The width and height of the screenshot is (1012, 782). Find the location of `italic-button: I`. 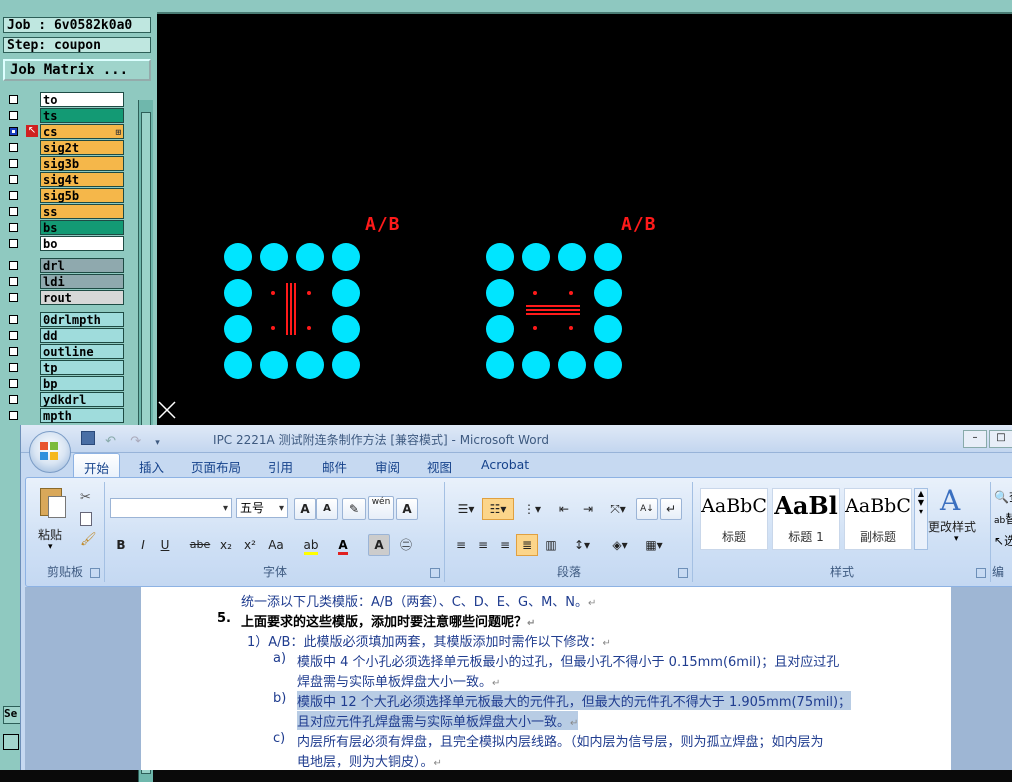

italic-button: I is located at coordinates (143, 545).